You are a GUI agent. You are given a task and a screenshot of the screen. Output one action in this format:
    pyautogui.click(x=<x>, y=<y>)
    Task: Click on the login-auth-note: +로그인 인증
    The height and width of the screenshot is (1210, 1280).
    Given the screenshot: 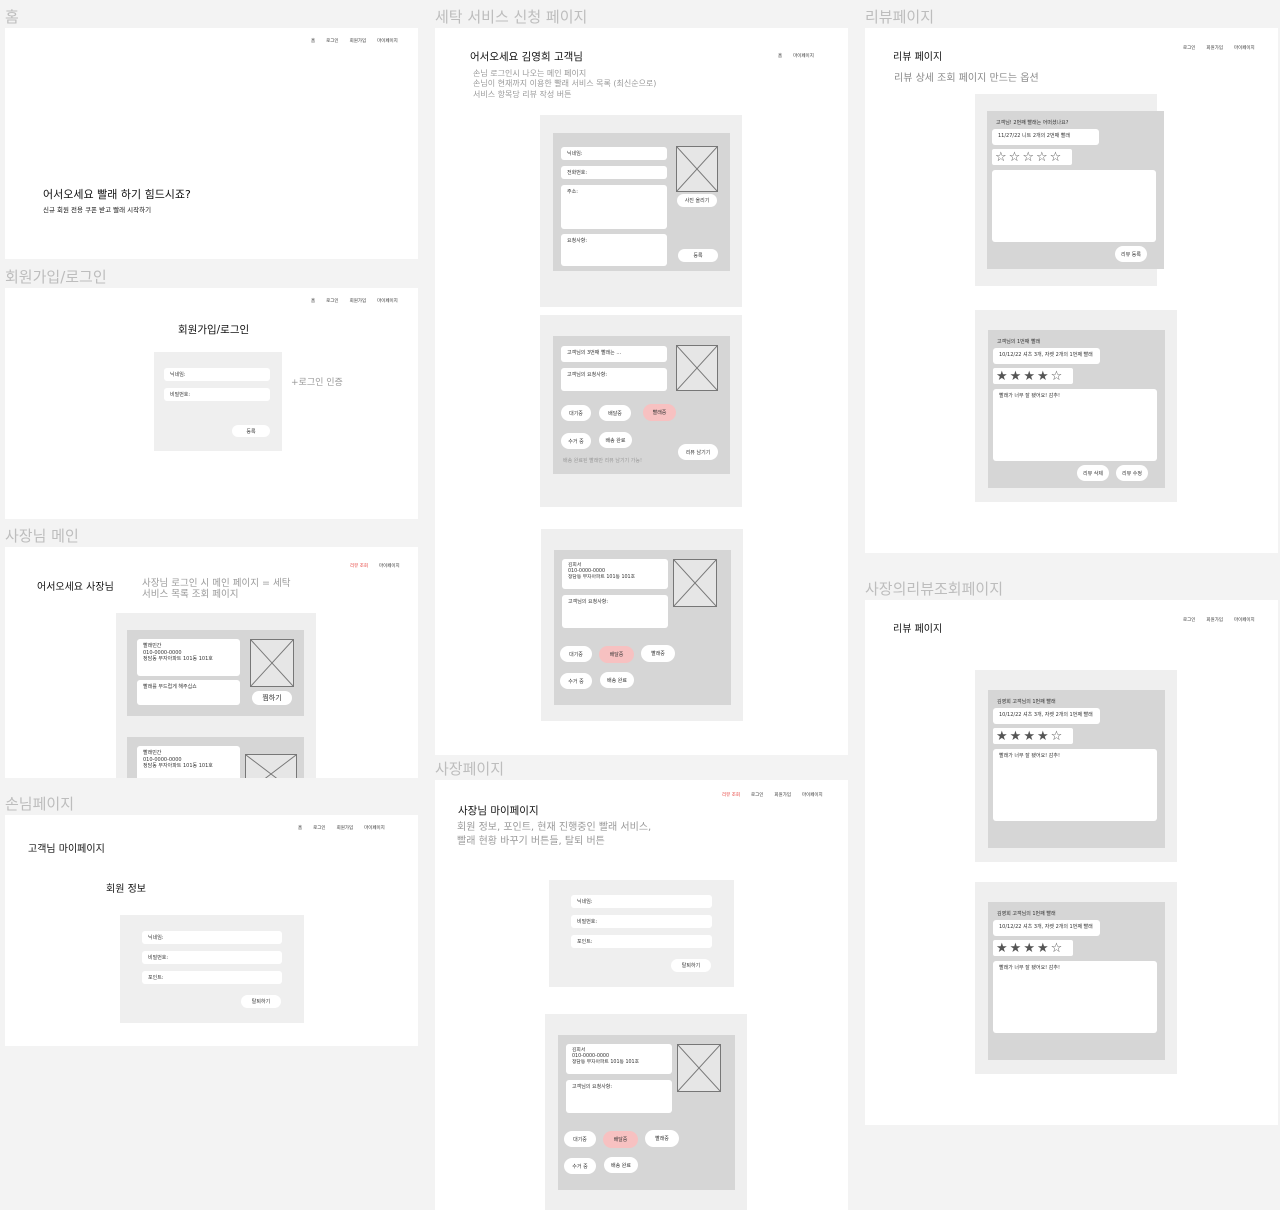 What is the action you would take?
    pyautogui.click(x=317, y=383)
    